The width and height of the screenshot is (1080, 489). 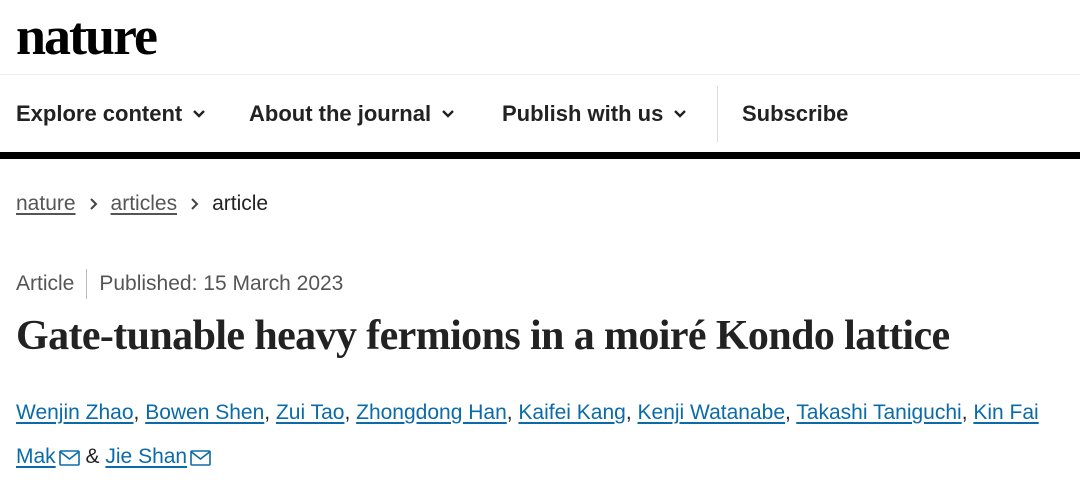 I want to click on nav-publish-with-us: Publish with us, so click(x=594, y=114).